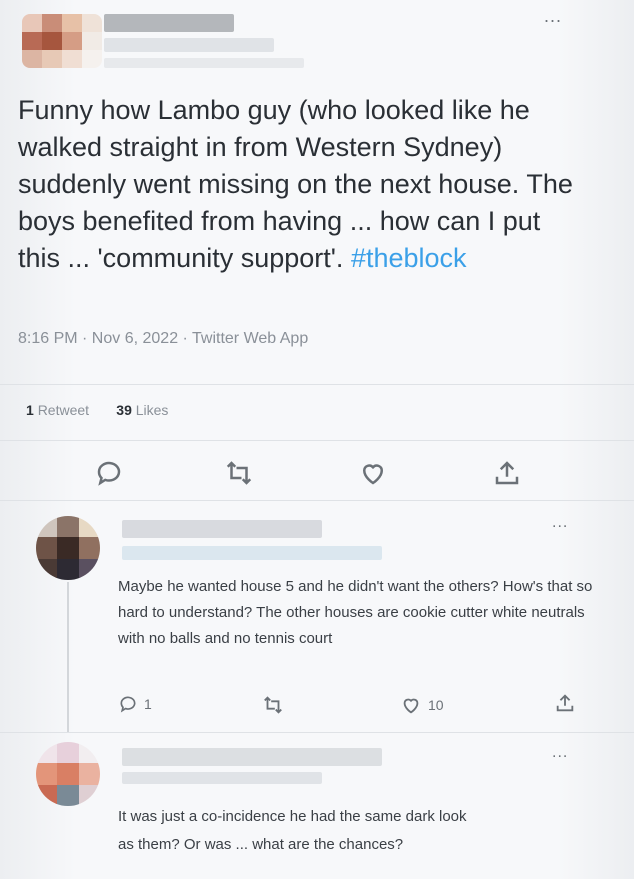  Describe the element at coordinates (189, 45) in the screenshot. I see `main-tweet-username` at that location.